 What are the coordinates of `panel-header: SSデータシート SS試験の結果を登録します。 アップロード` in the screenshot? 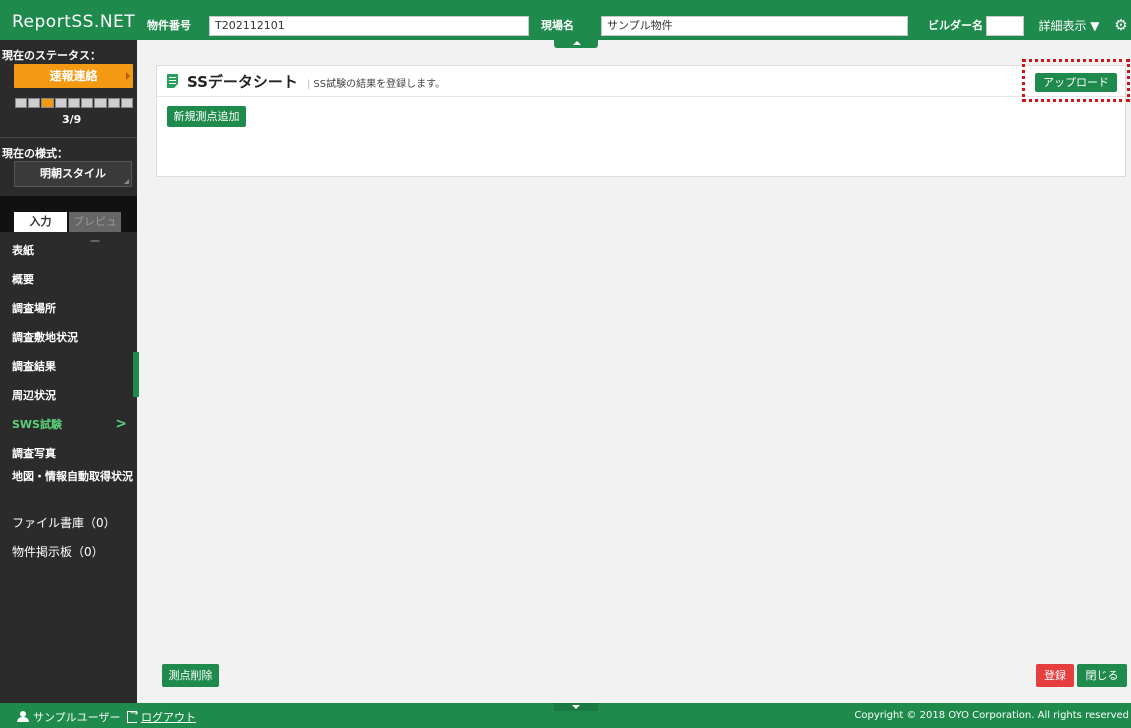 It's located at (641, 81).